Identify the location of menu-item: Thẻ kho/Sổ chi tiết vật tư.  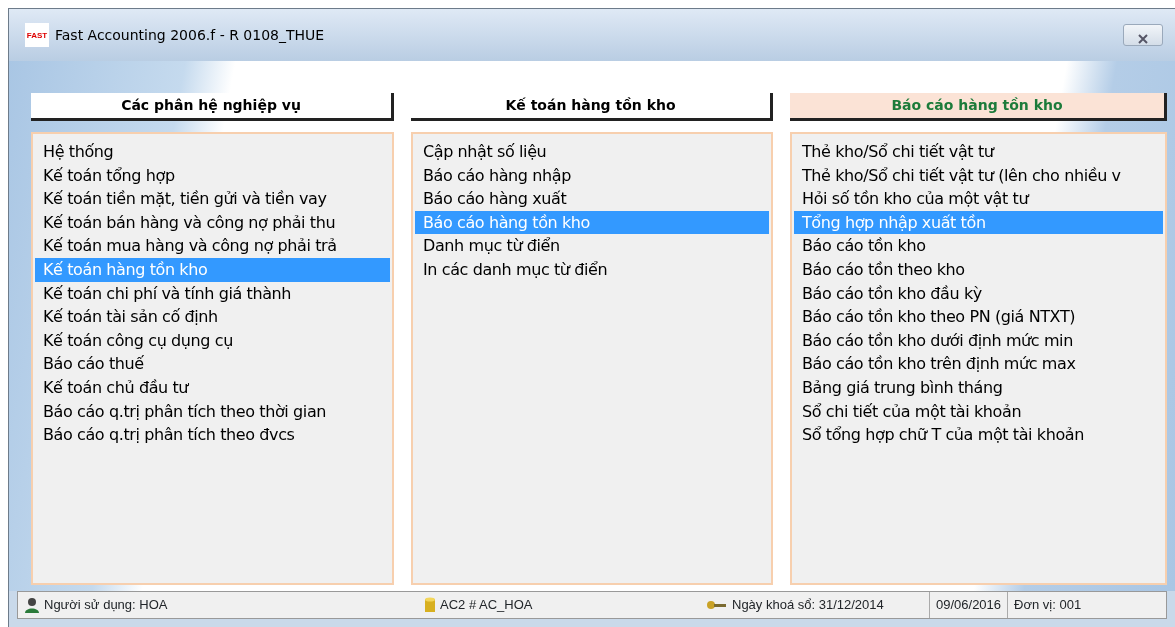
(978, 152).